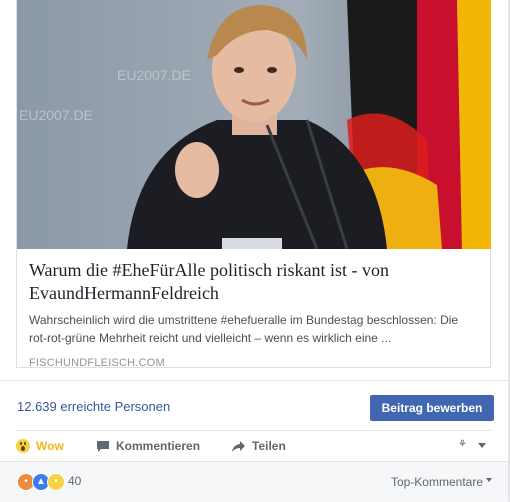 The image size is (510, 502). I want to click on comment-button: Kommentieren, so click(148, 446).